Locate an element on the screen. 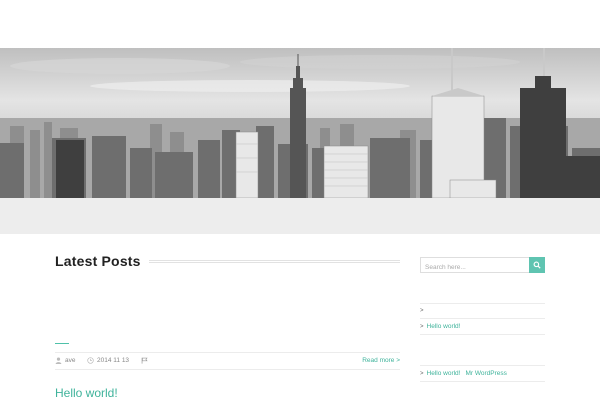 The height and width of the screenshot is (400, 600). post-date-text: 2014 11 13 is located at coordinates (113, 360).